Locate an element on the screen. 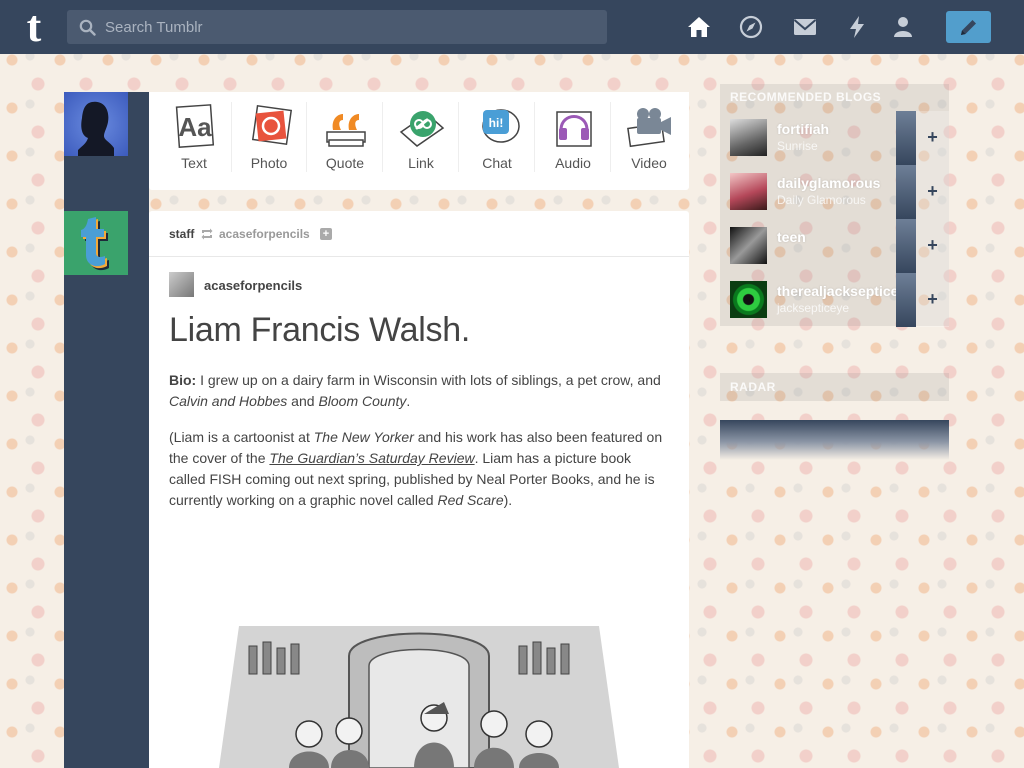 This screenshot has height=768, width=1024. svg-text: Aa is located at coordinates (195, 127).